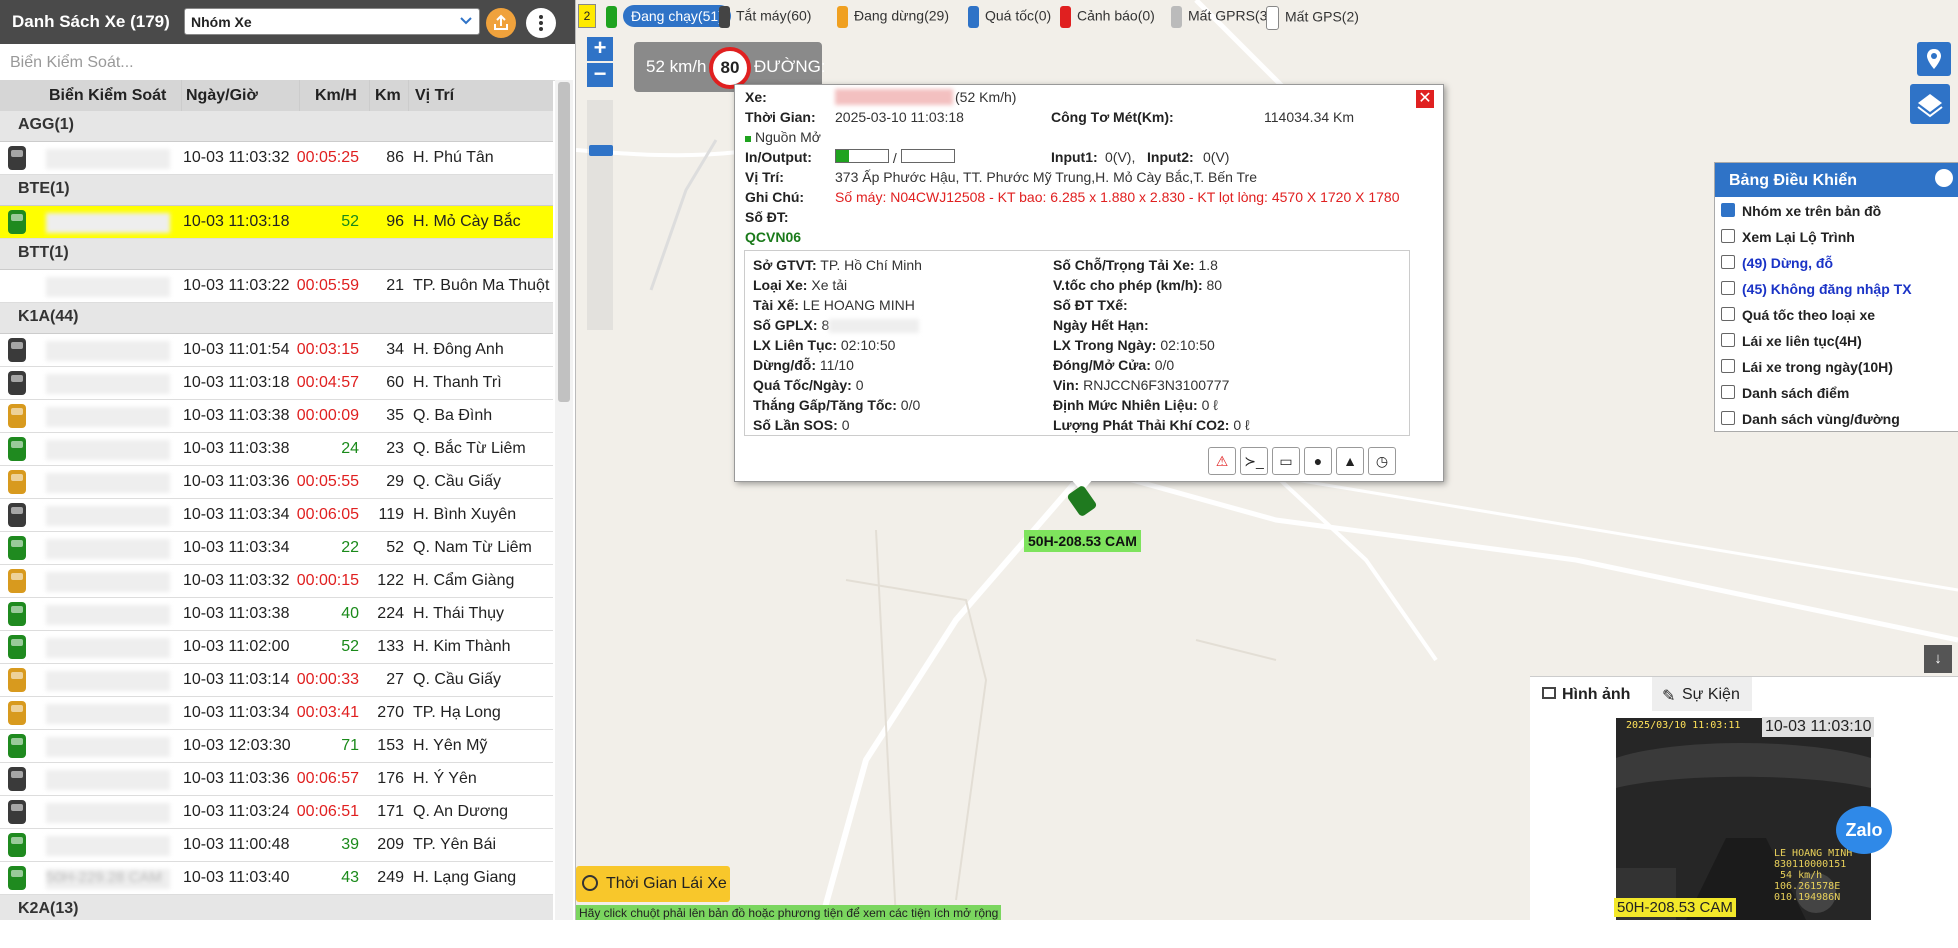  I want to click on column-speed: Km/H, so click(336, 96).